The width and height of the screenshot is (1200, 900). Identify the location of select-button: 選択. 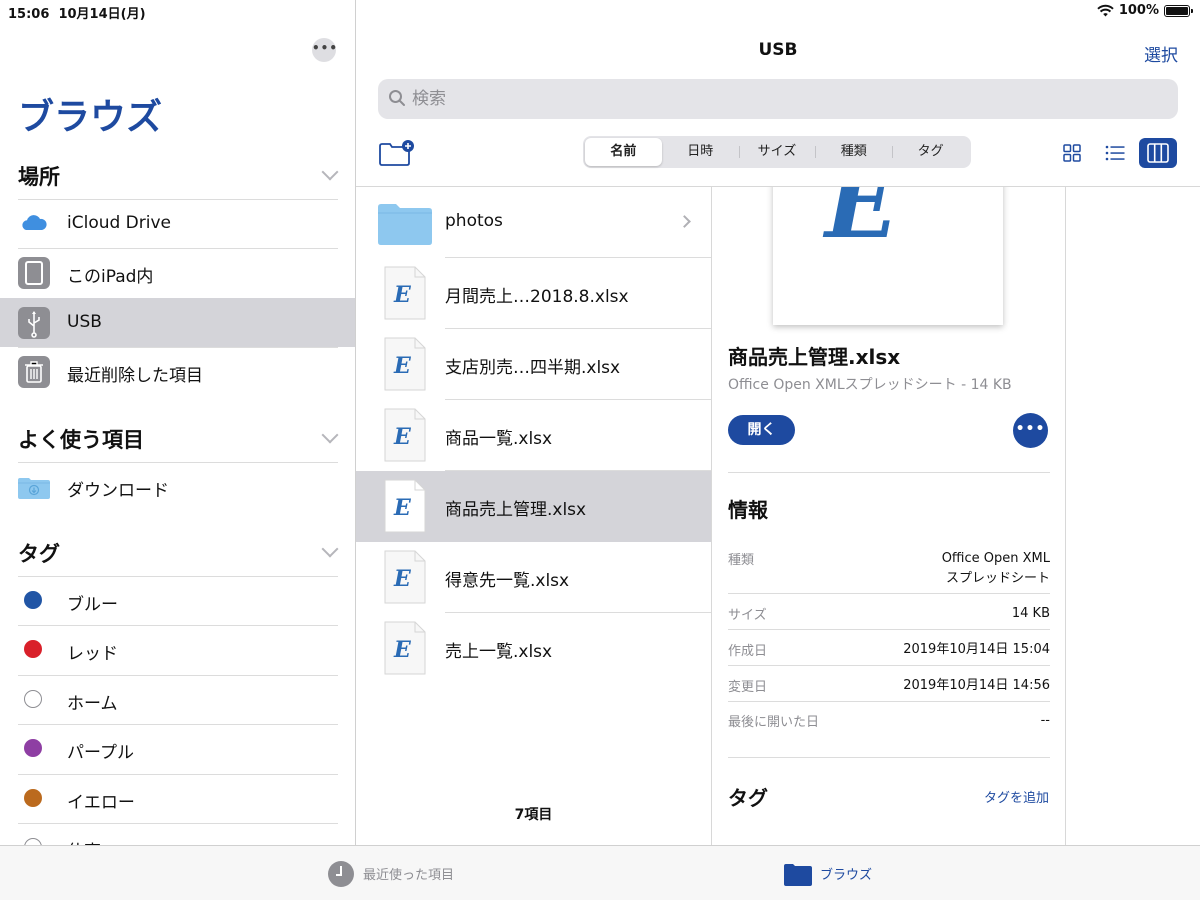
(1161, 53).